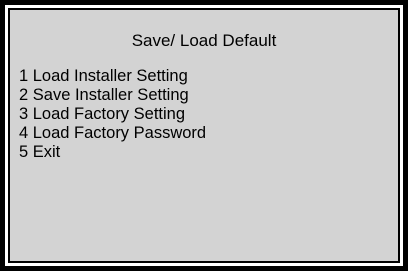 The image size is (408, 271). Describe the element at coordinates (112, 152) in the screenshot. I see `menu-item-exit: 5 Exit` at that location.